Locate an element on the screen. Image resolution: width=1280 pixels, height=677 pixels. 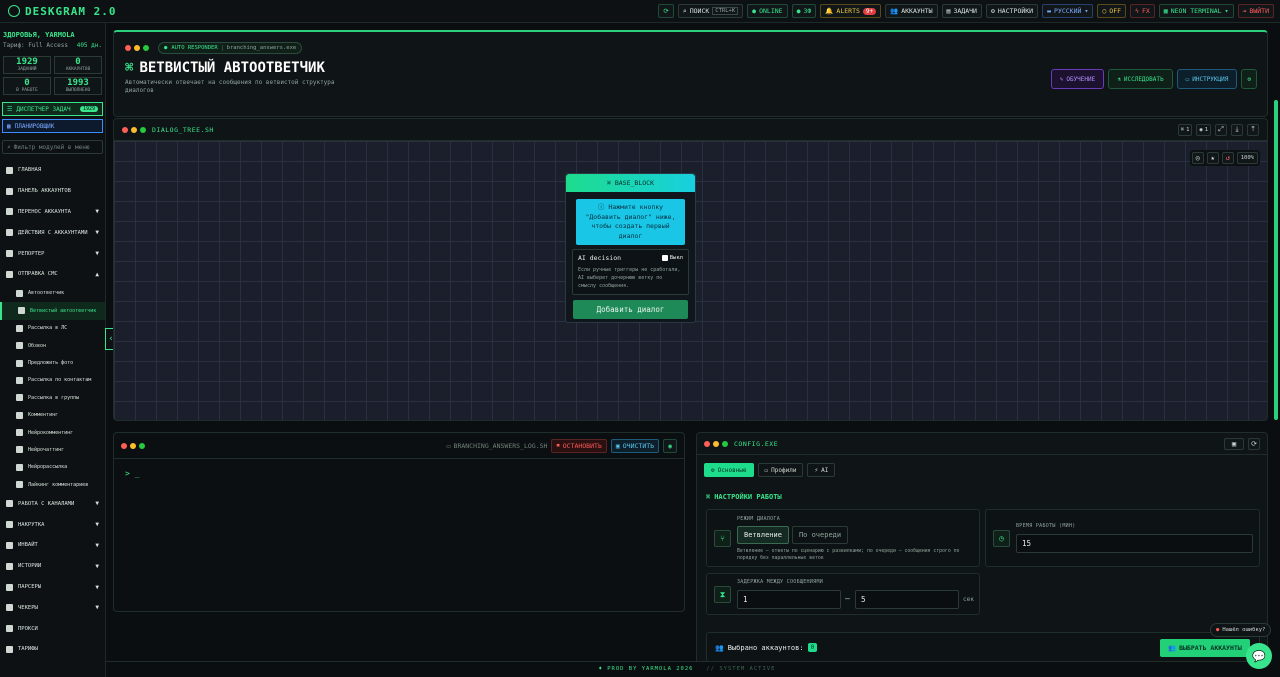
ai-icon: ⚡ is located at coordinates (816, 470).